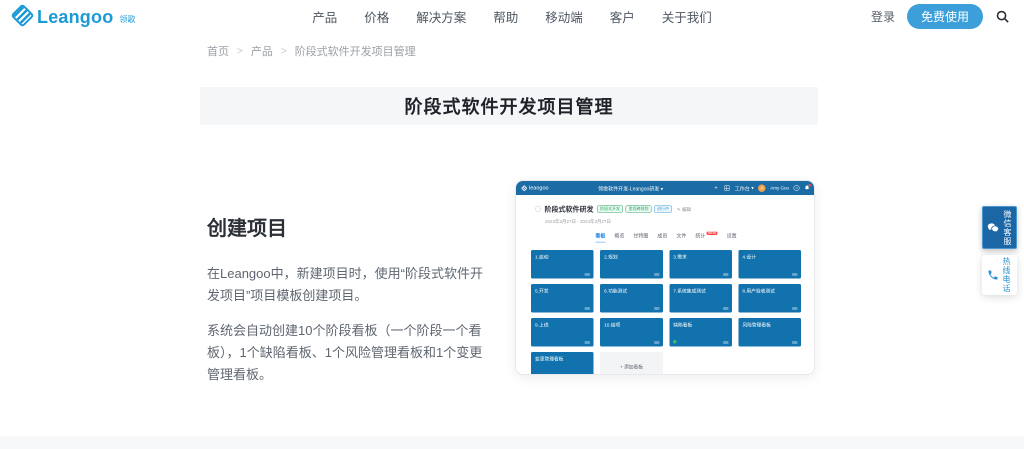  I want to click on app-logo-text: leangoo, so click(539, 188).